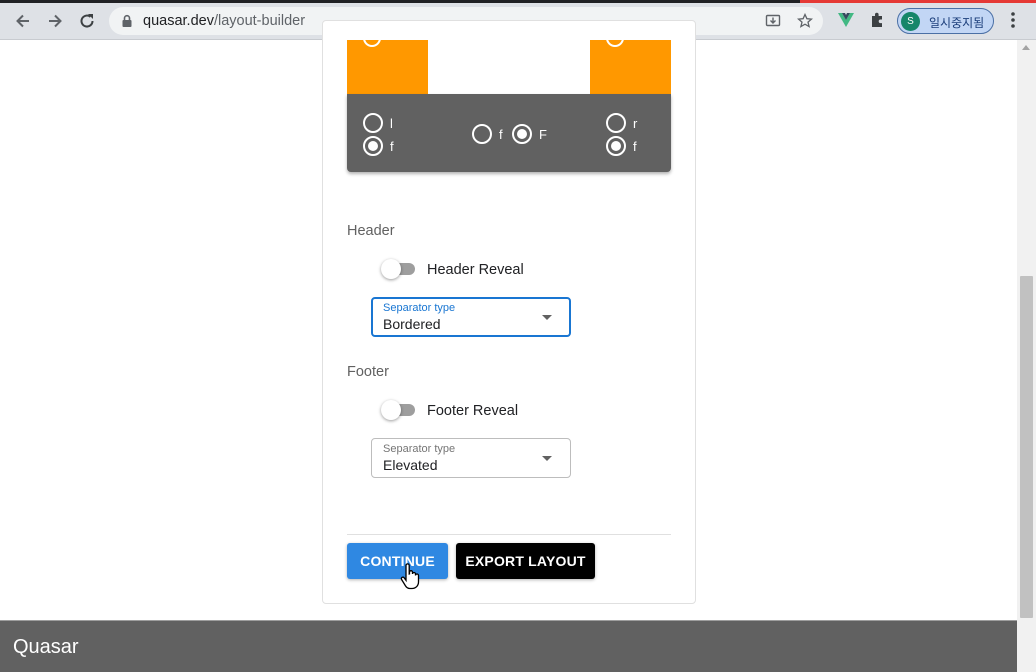 The image size is (1036, 672). I want to click on footer-middle-label-F: F, so click(543, 134).